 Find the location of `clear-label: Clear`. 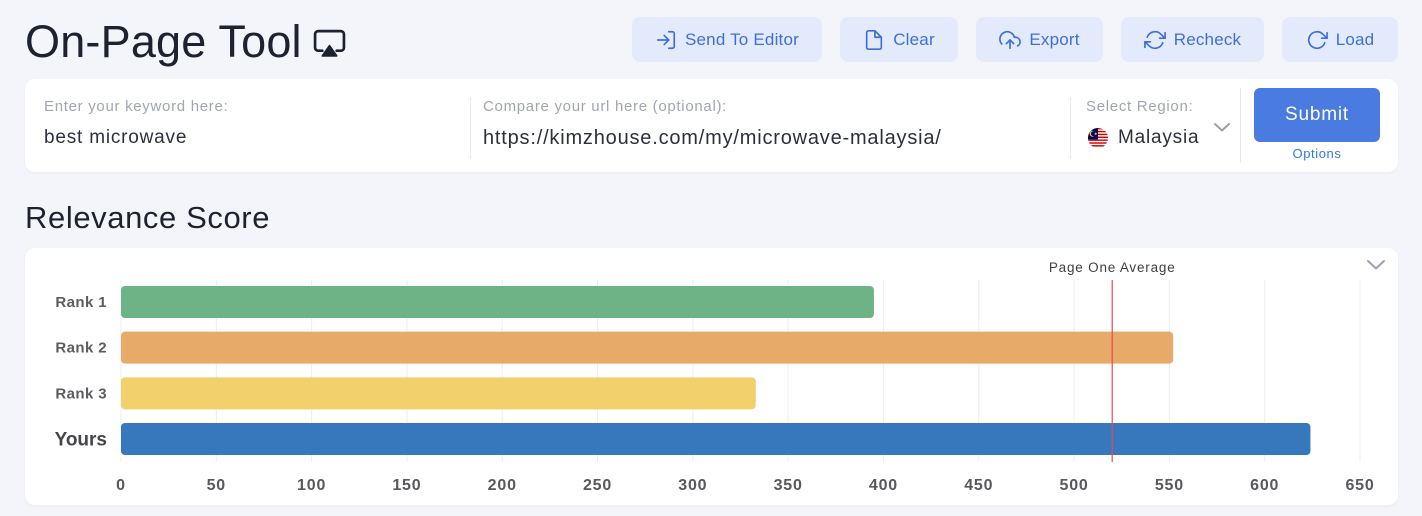

clear-label: Clear is located at coordinates (914, 39).